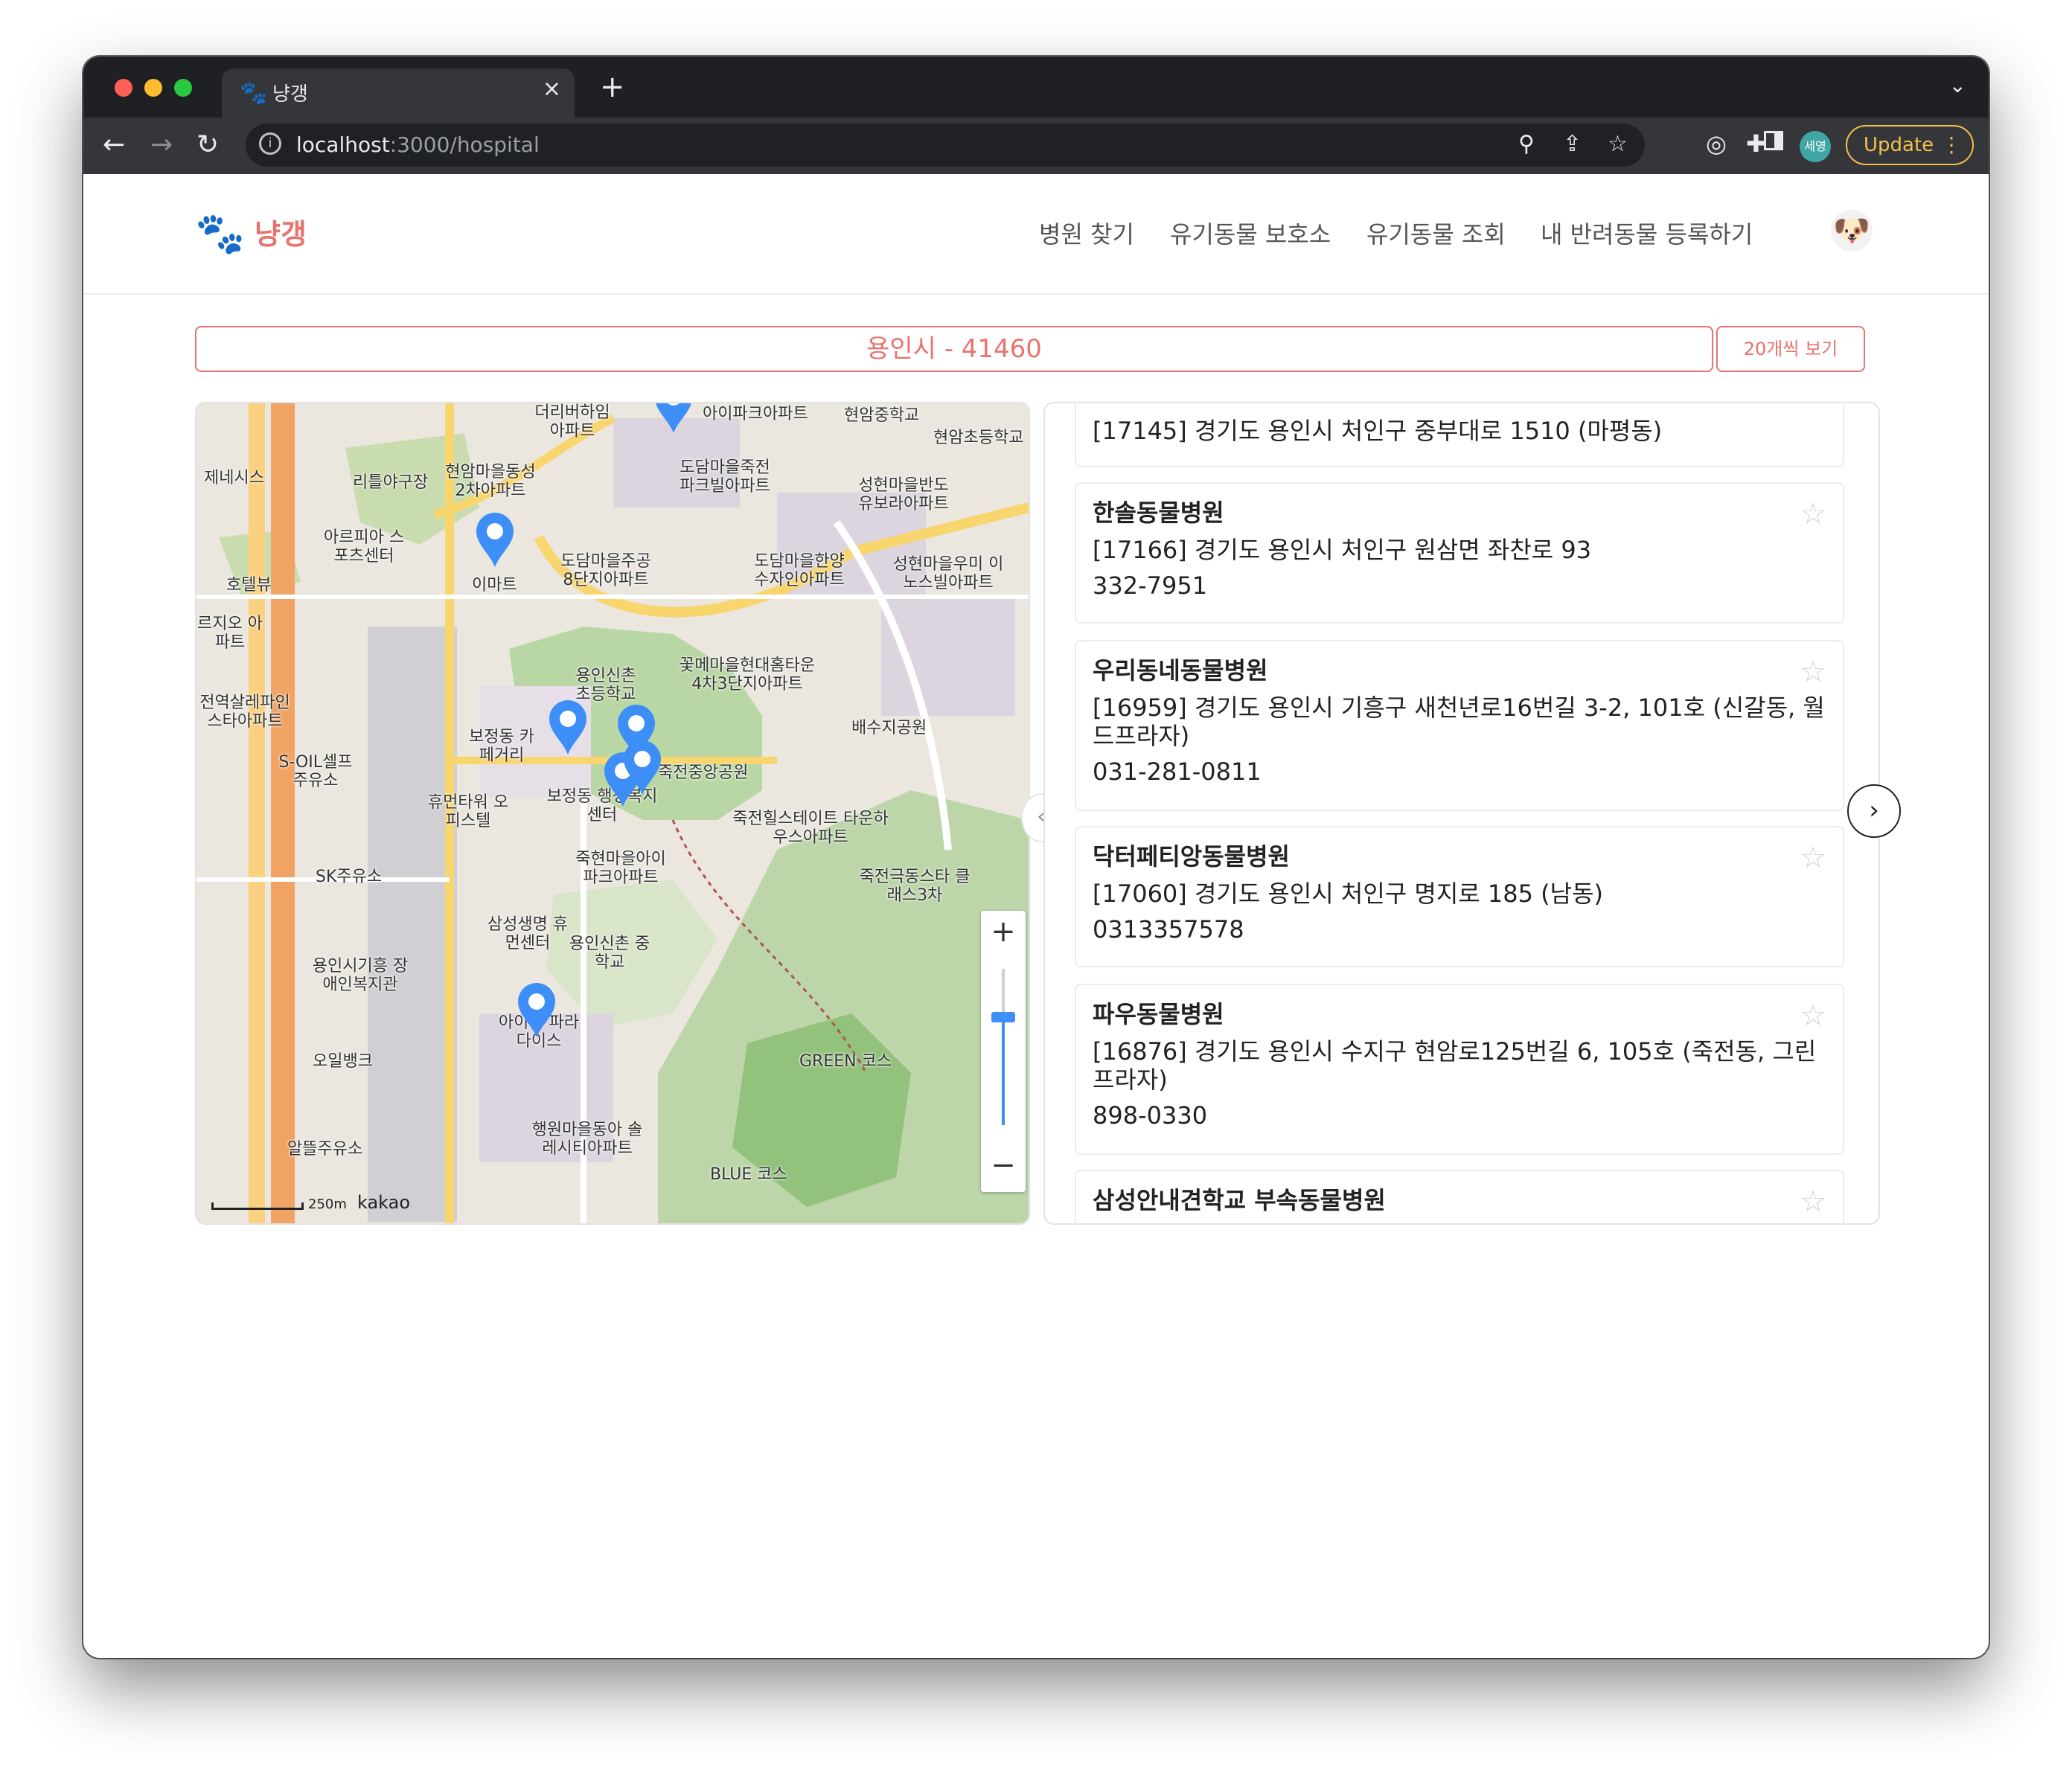  I want to click on hospital-name: 한솔동물병원, so click(1158, 513).